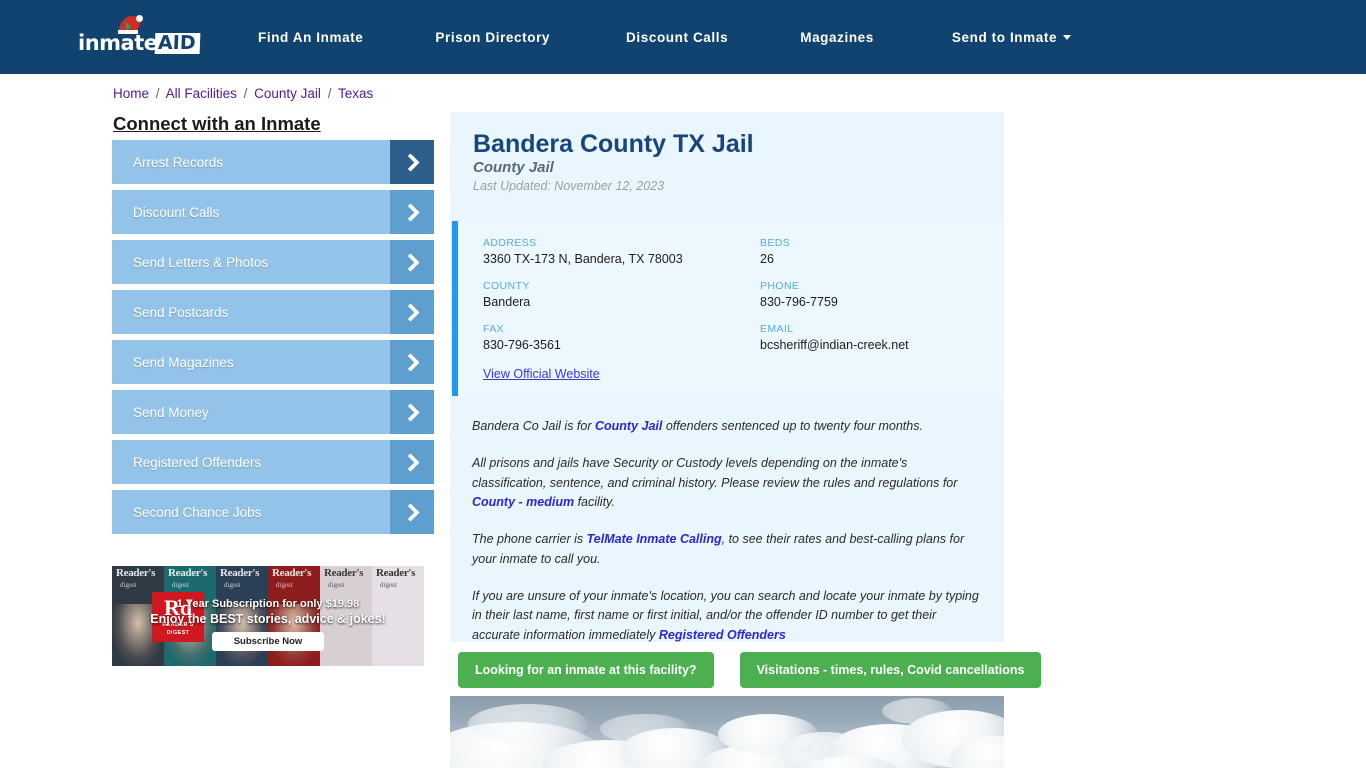  What do you see at coordinates (355, 93) in the screenshot?
I see `breadcrumb-item-texas: Texas` at bounding box center [355, 93].